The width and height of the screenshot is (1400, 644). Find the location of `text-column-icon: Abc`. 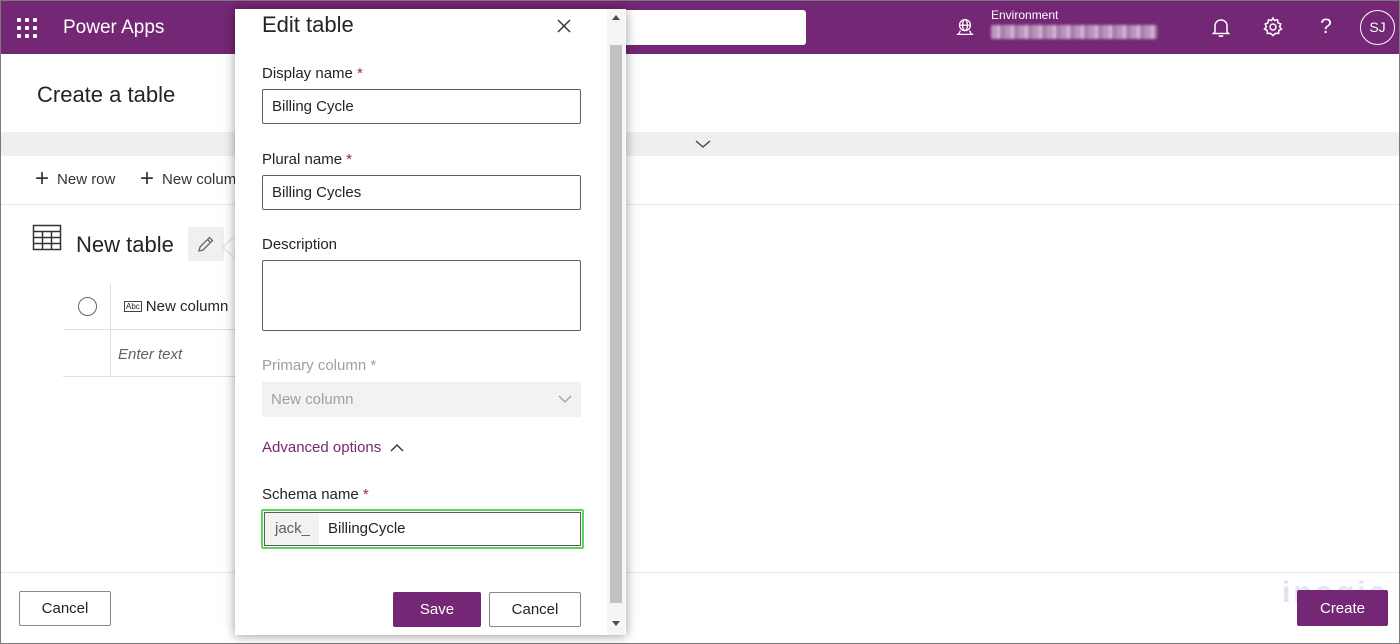

text-column-icon: Abc is located at coordinates (133, 306).